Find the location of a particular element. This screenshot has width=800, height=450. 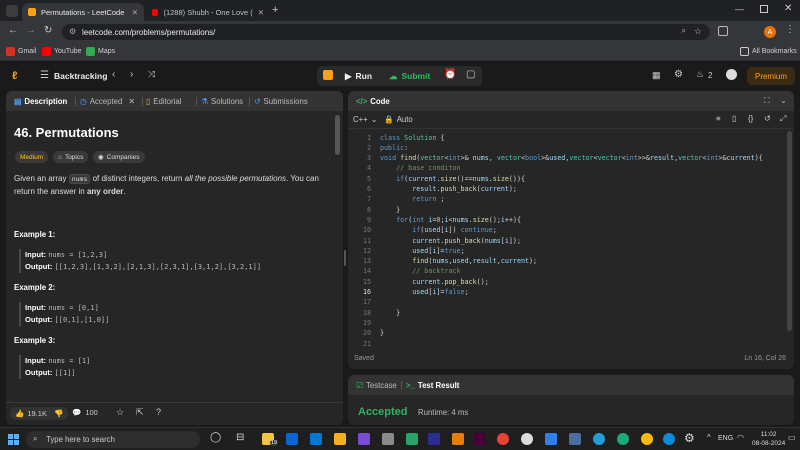

mail-icon is located at coordinates (292, 439).